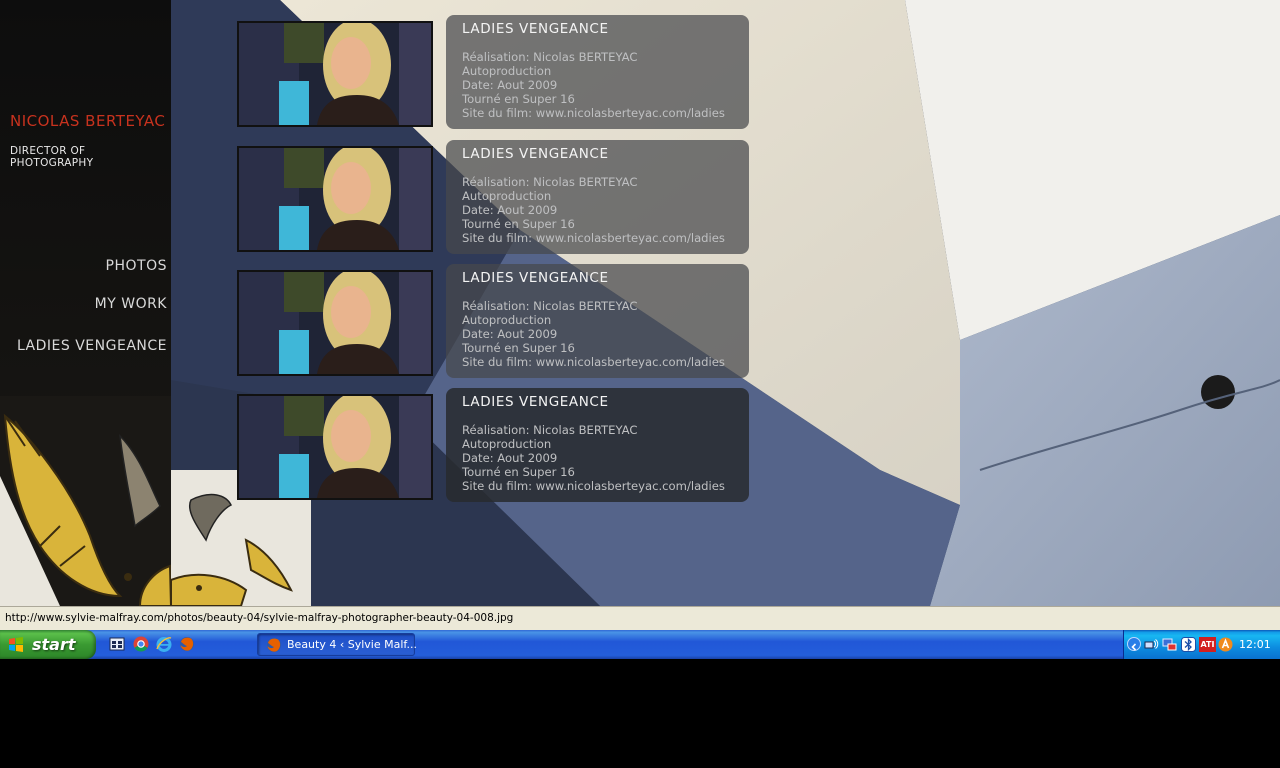  What do you see at coordinates (131, 304) in the screenshot?
I see `nav-my-work: MY WORK` at bounding box center [131, 304].